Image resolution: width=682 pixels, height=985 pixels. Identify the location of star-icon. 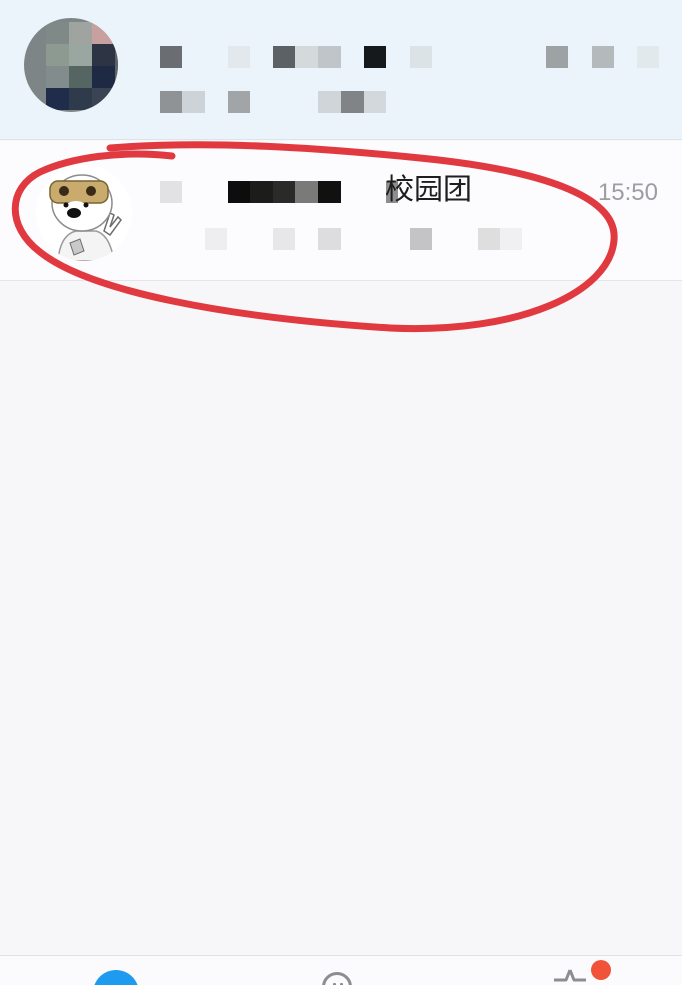
(570, 976).